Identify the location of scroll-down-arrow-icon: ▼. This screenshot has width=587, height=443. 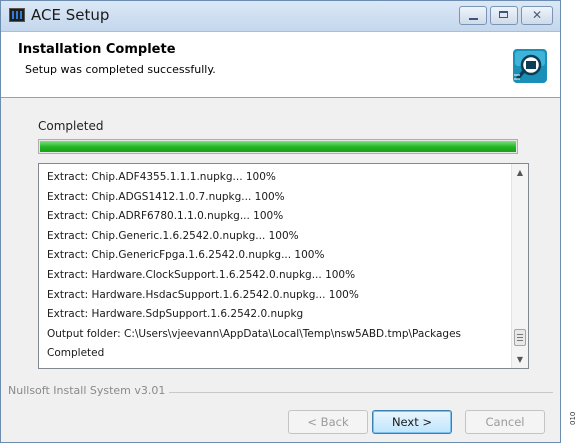
(520, 359).